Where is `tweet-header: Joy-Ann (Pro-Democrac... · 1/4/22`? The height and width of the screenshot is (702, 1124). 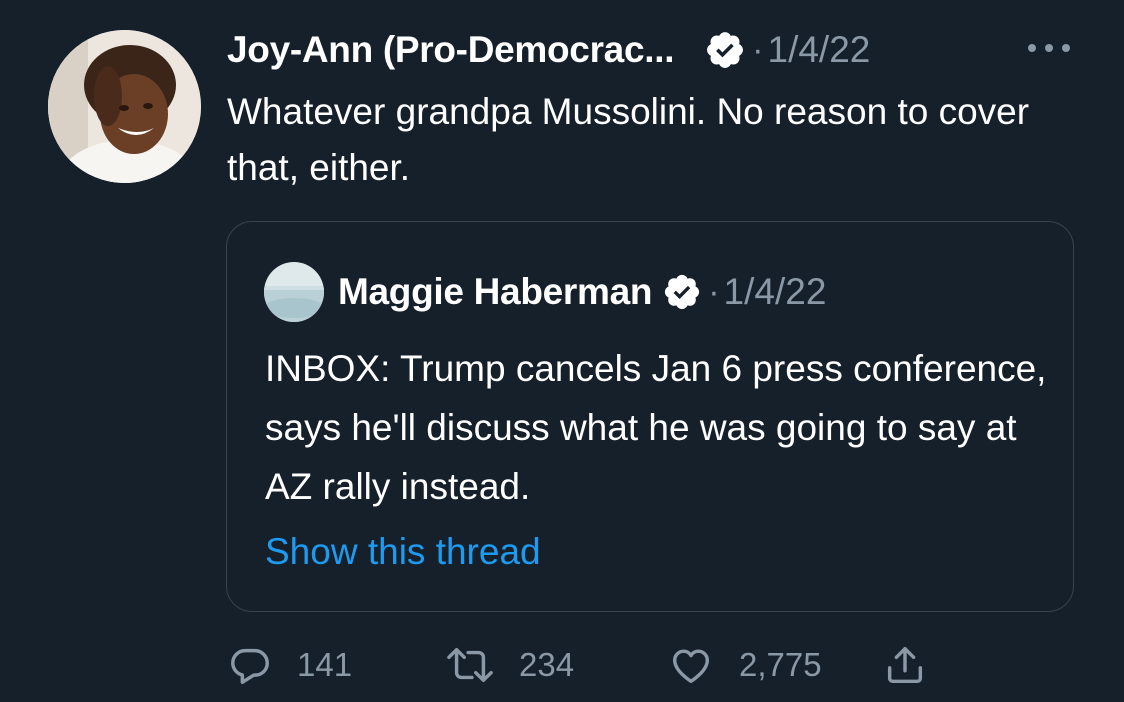 tweet-header: Joy-Ann (Pro-Democrac... · 1/4/22 is located at coordinates (548, 50).